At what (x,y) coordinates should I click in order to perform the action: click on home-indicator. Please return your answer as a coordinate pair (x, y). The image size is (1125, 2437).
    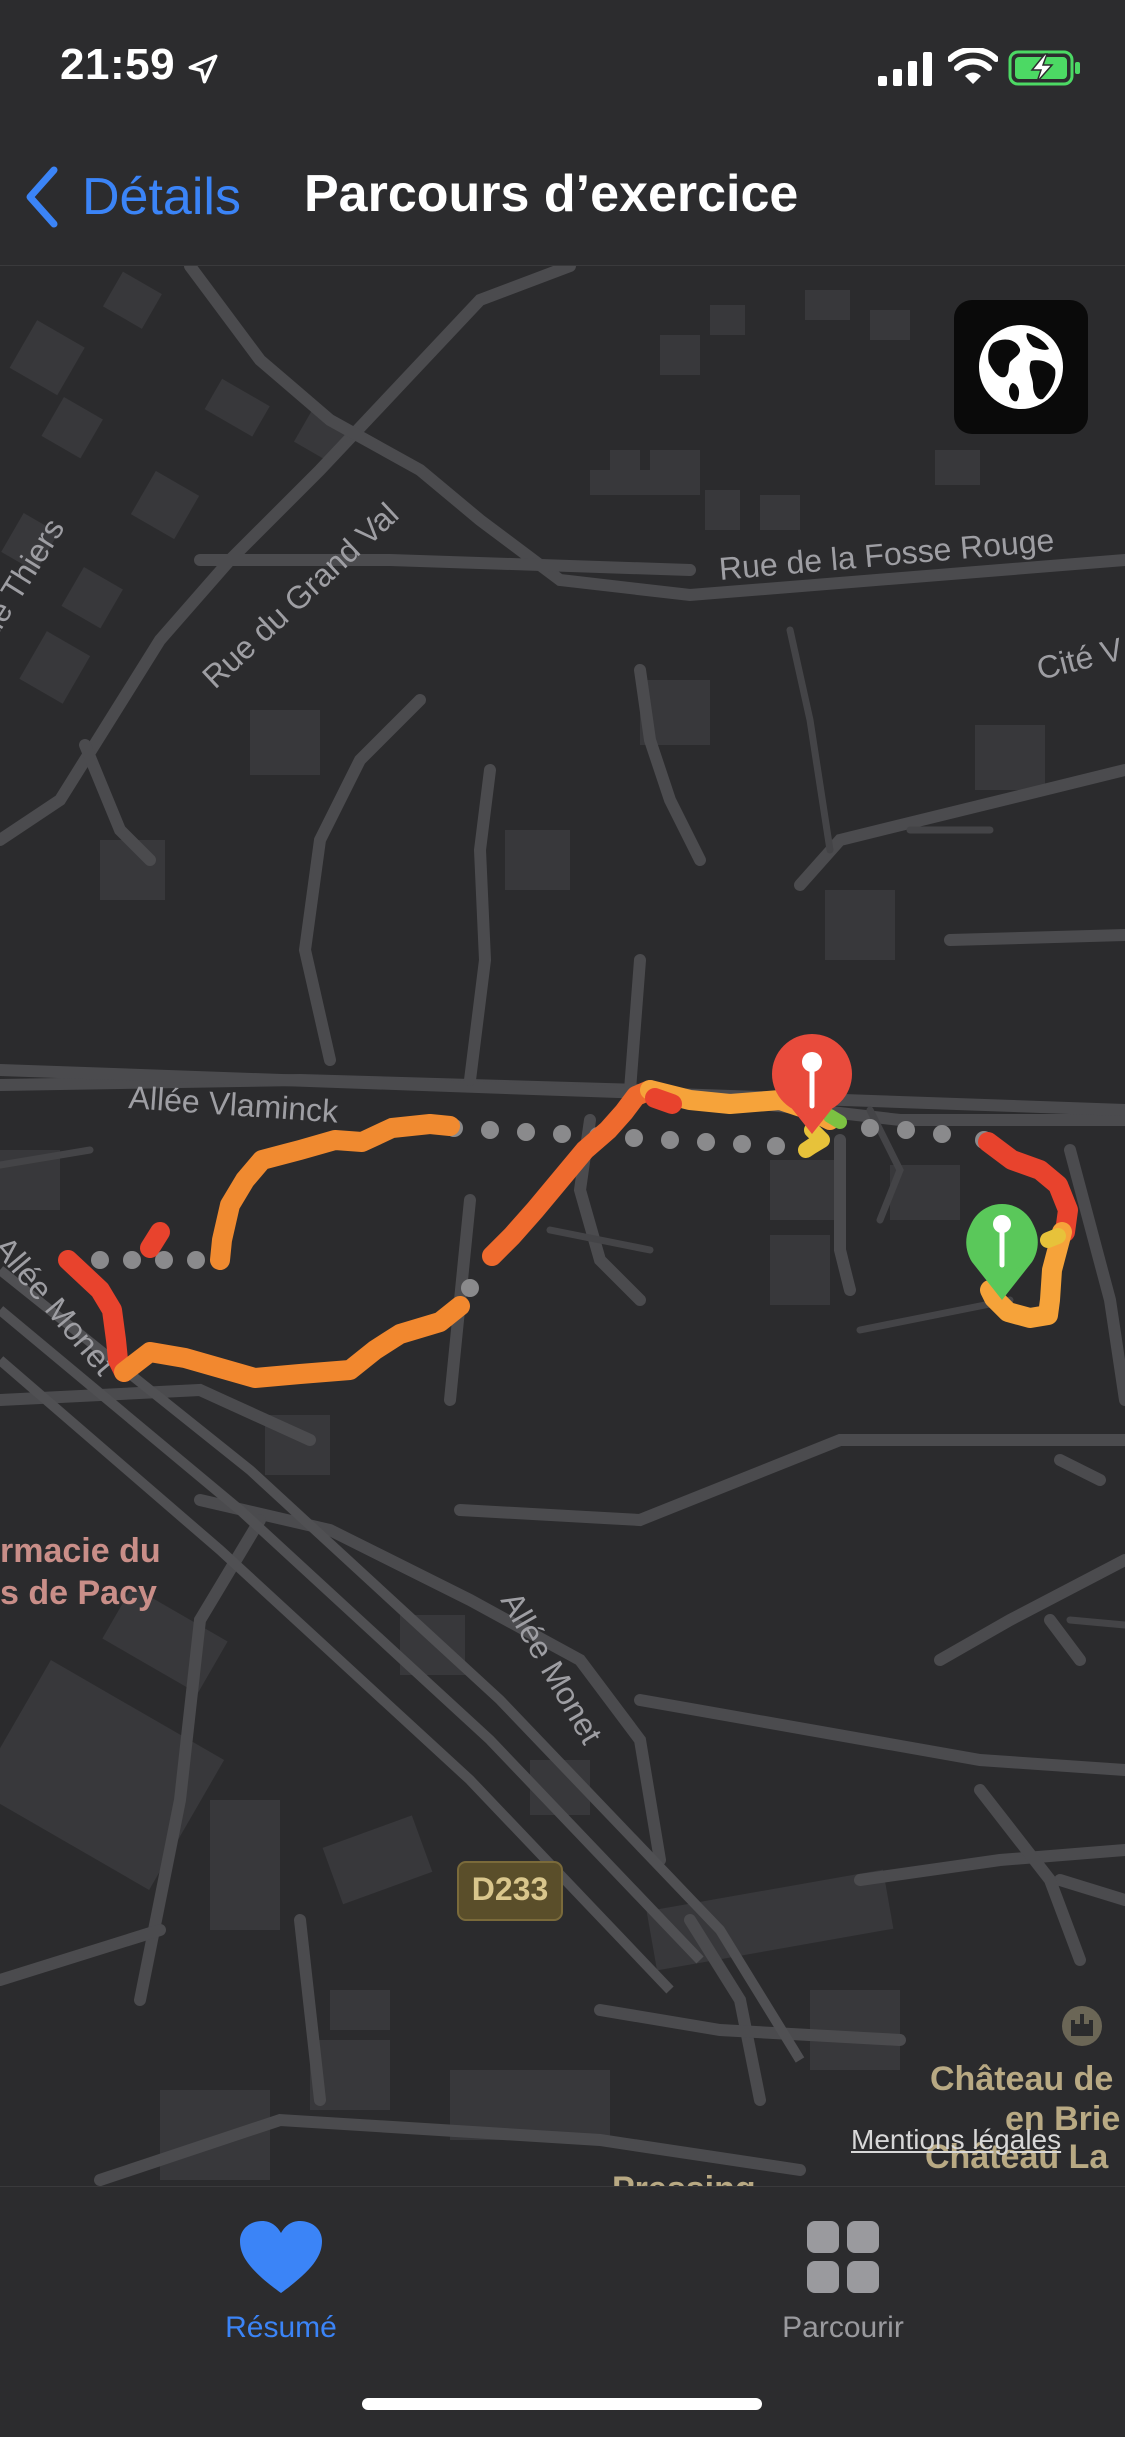
    Looking at the image, I should click on (562, 2404).